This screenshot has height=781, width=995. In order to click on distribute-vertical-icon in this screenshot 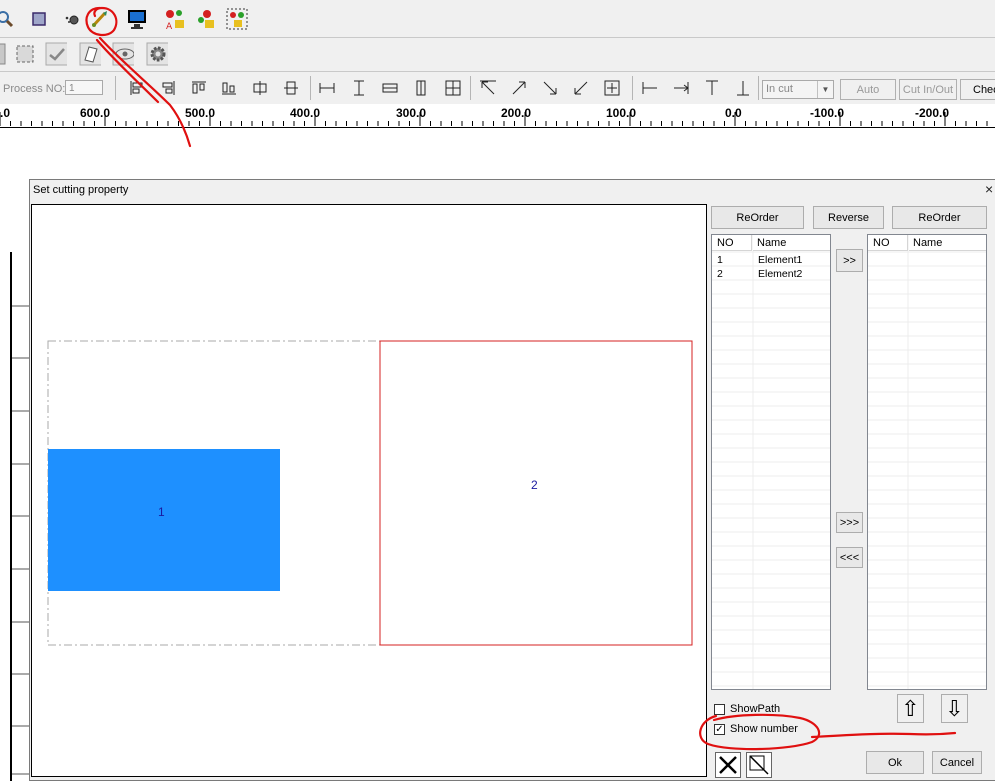, I will do `click(421, 88)`.